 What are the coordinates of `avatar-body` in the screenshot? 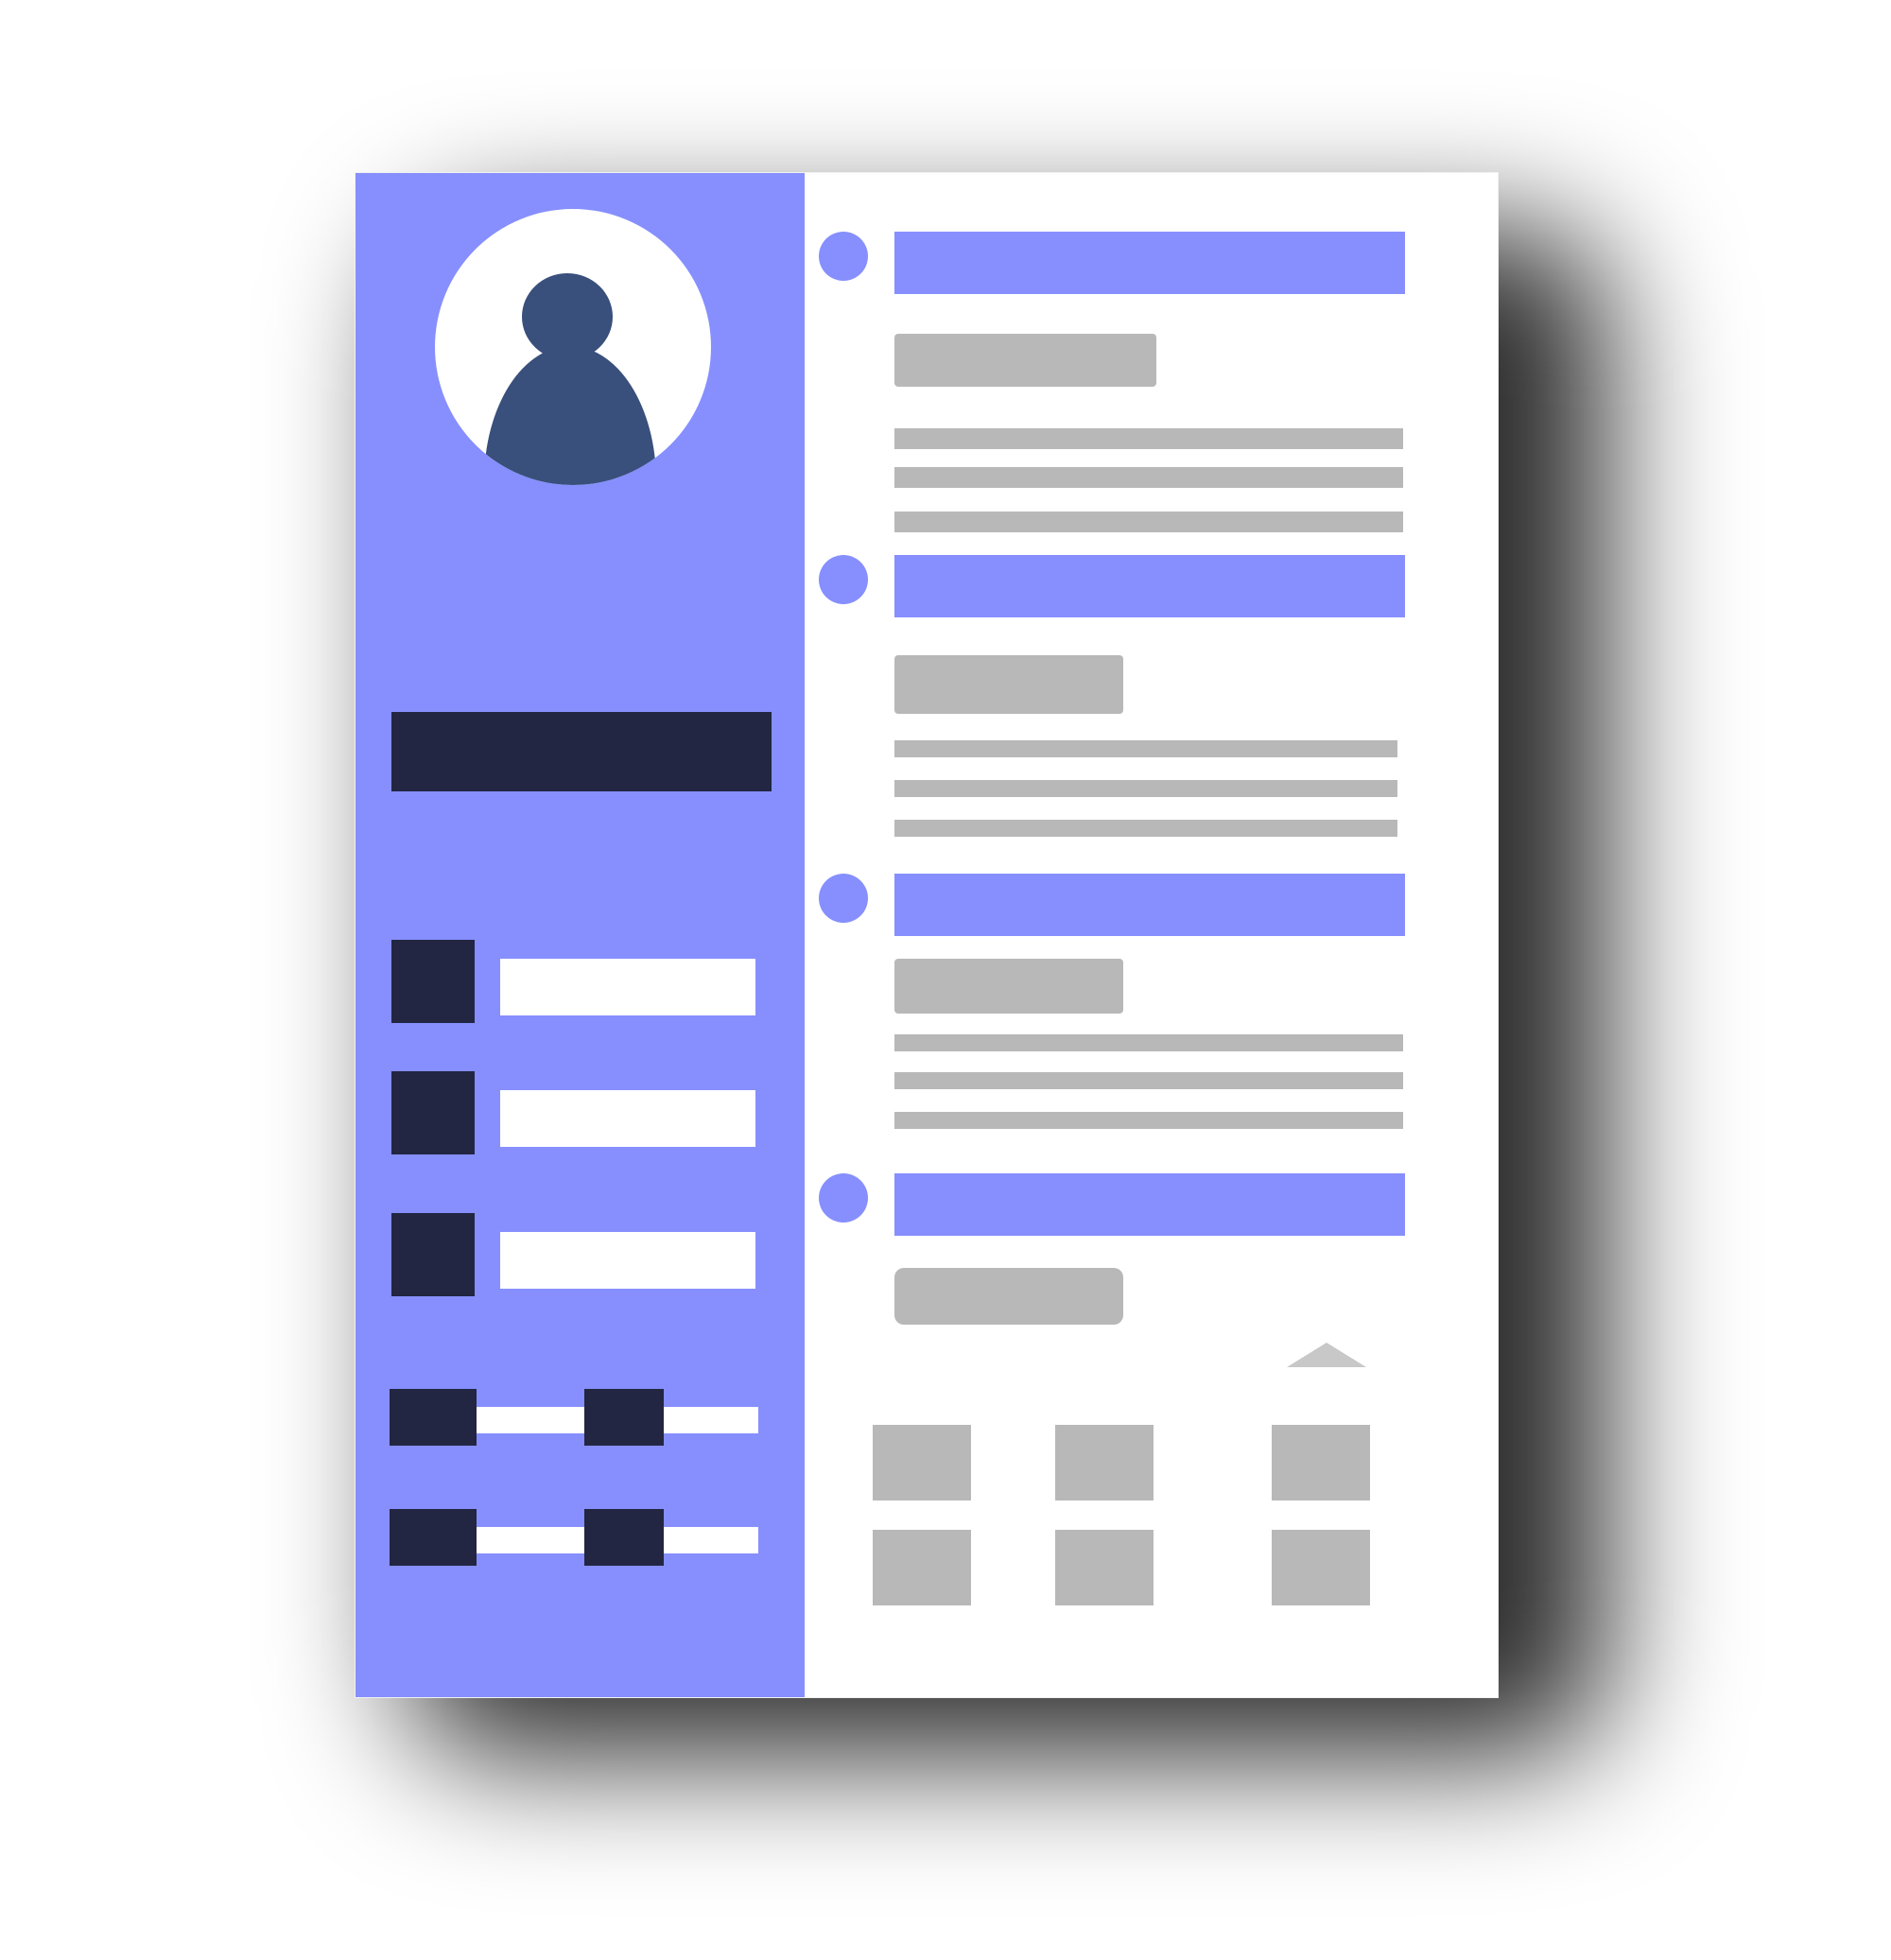 It's located at (570, 415).